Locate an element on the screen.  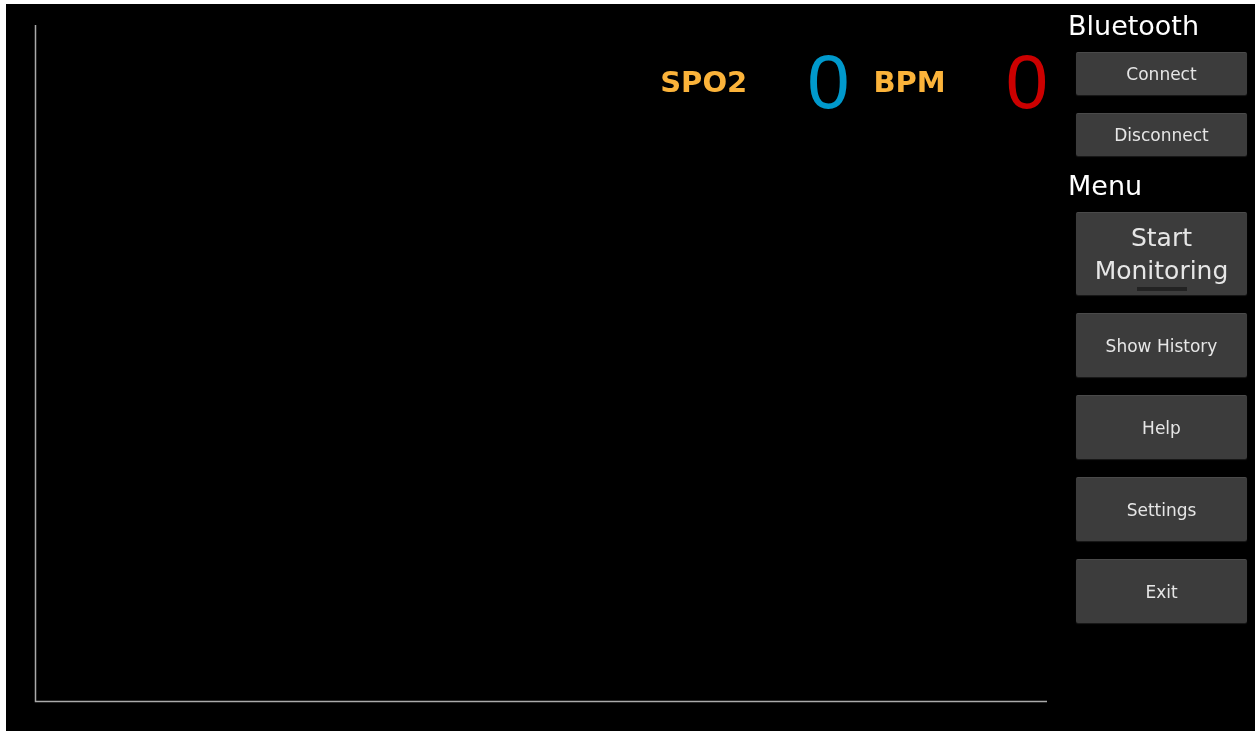
menu-button: Connect is located at coordinates (1161, 73).